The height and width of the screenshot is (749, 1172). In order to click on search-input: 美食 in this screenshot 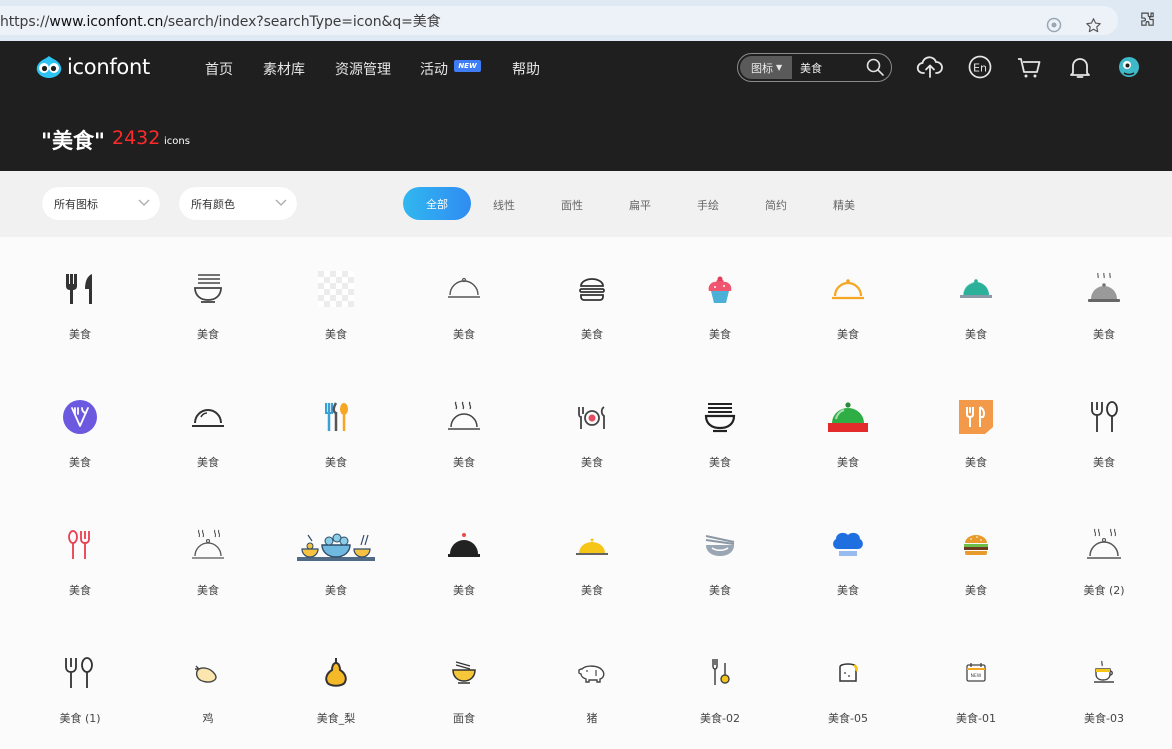, I will do `click(811, 68)`.